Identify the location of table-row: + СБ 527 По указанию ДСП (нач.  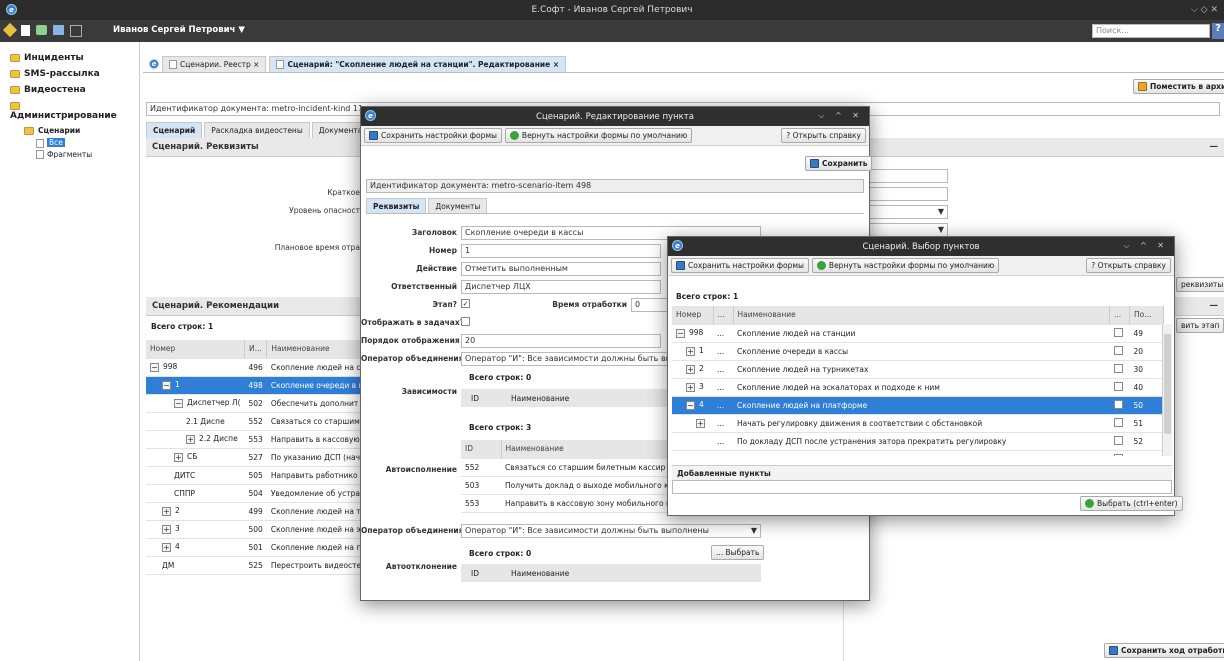
(256, 457).